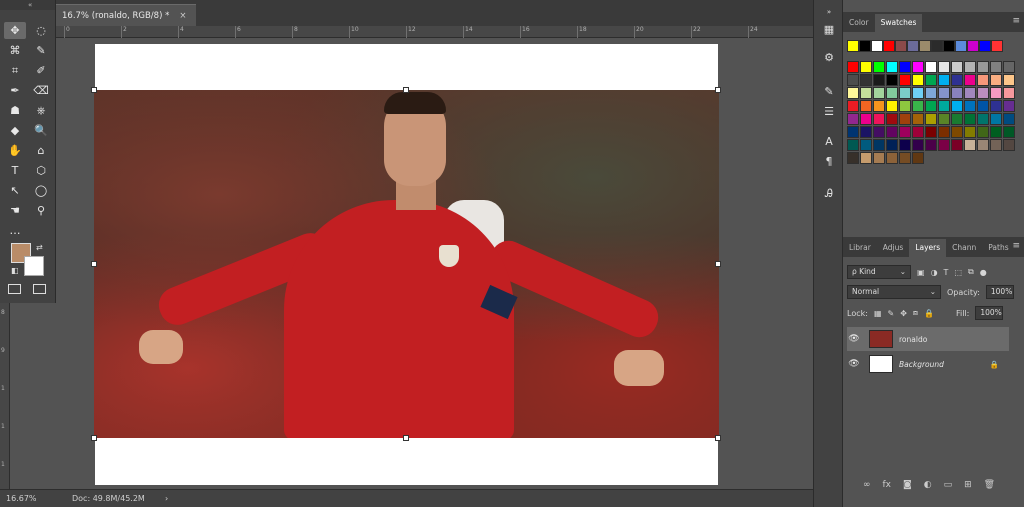 The image size is (1024, 507). What do you see at coordinates (994, 364) in the screenshot?
I see `layer-lock-icon: 🔒` at bounding box center [994, 364].